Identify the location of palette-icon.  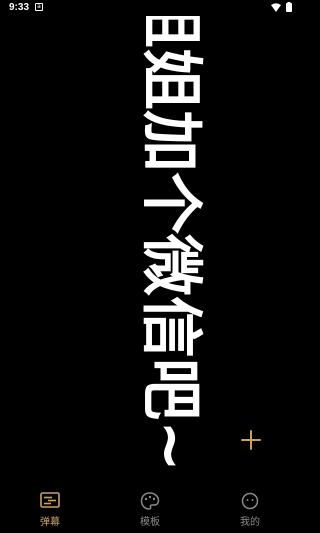
(150, 501).